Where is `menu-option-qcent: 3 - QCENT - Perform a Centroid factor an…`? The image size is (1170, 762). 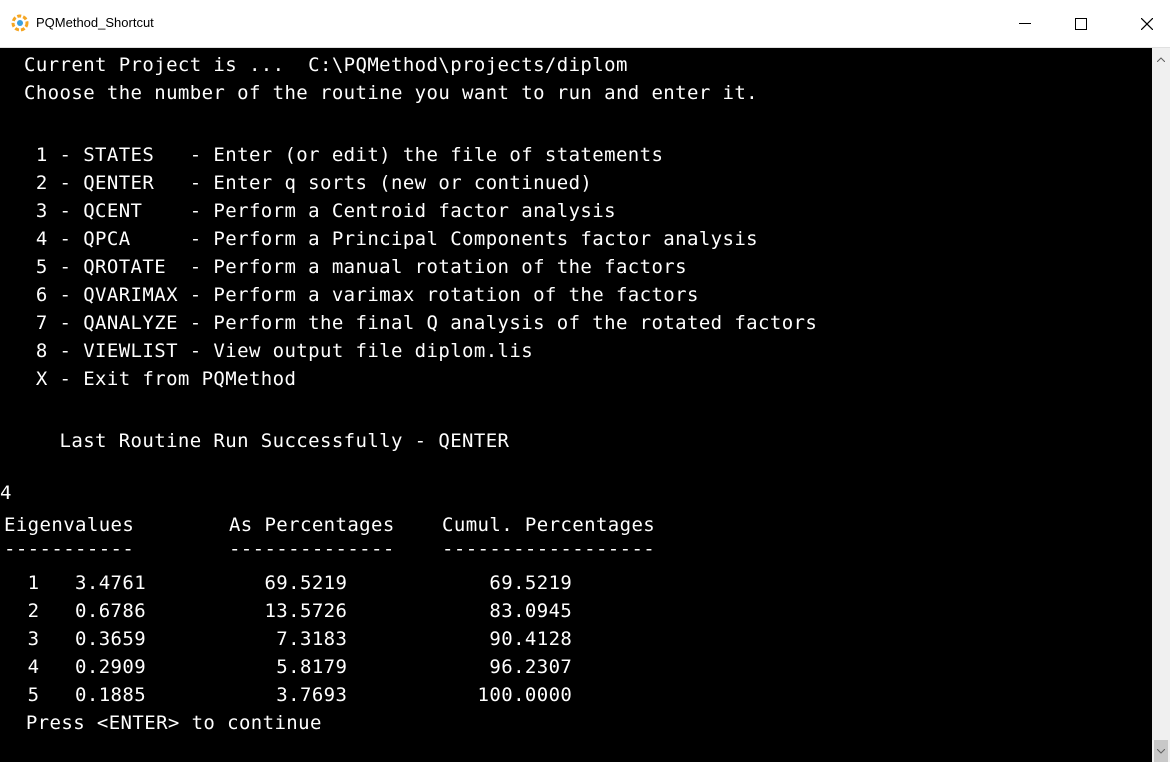
menu-option-qcent: 3 - QCENT - Perform a Centroid factor an… is located at coordinates (320, 211).